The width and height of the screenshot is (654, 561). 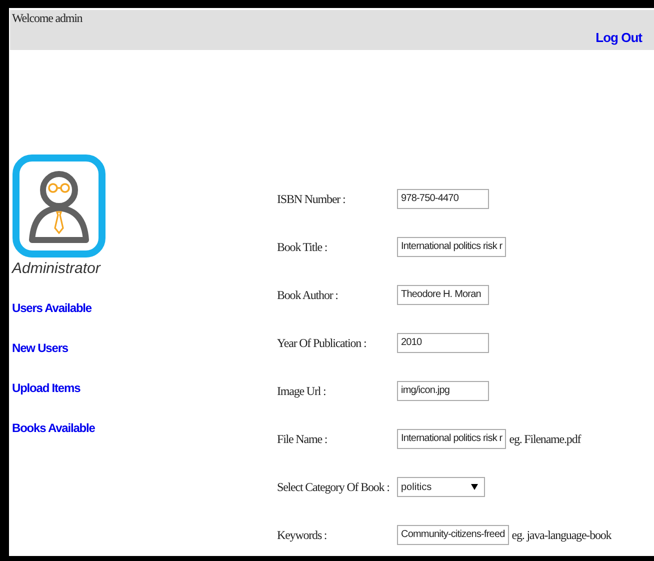 I want to click on input-field: img/icon.jpg, so click(x=443, y=391).